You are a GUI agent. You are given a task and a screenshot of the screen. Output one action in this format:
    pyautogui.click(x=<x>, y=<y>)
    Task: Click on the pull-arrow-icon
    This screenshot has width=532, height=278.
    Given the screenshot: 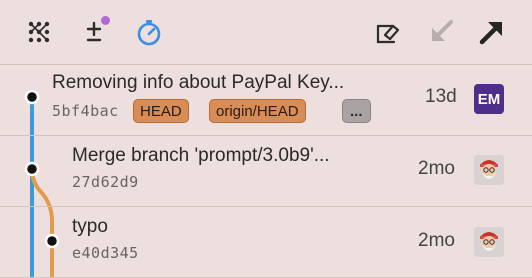 What is the action you would take?
    pyautogui.click(x=442, y=30)
    